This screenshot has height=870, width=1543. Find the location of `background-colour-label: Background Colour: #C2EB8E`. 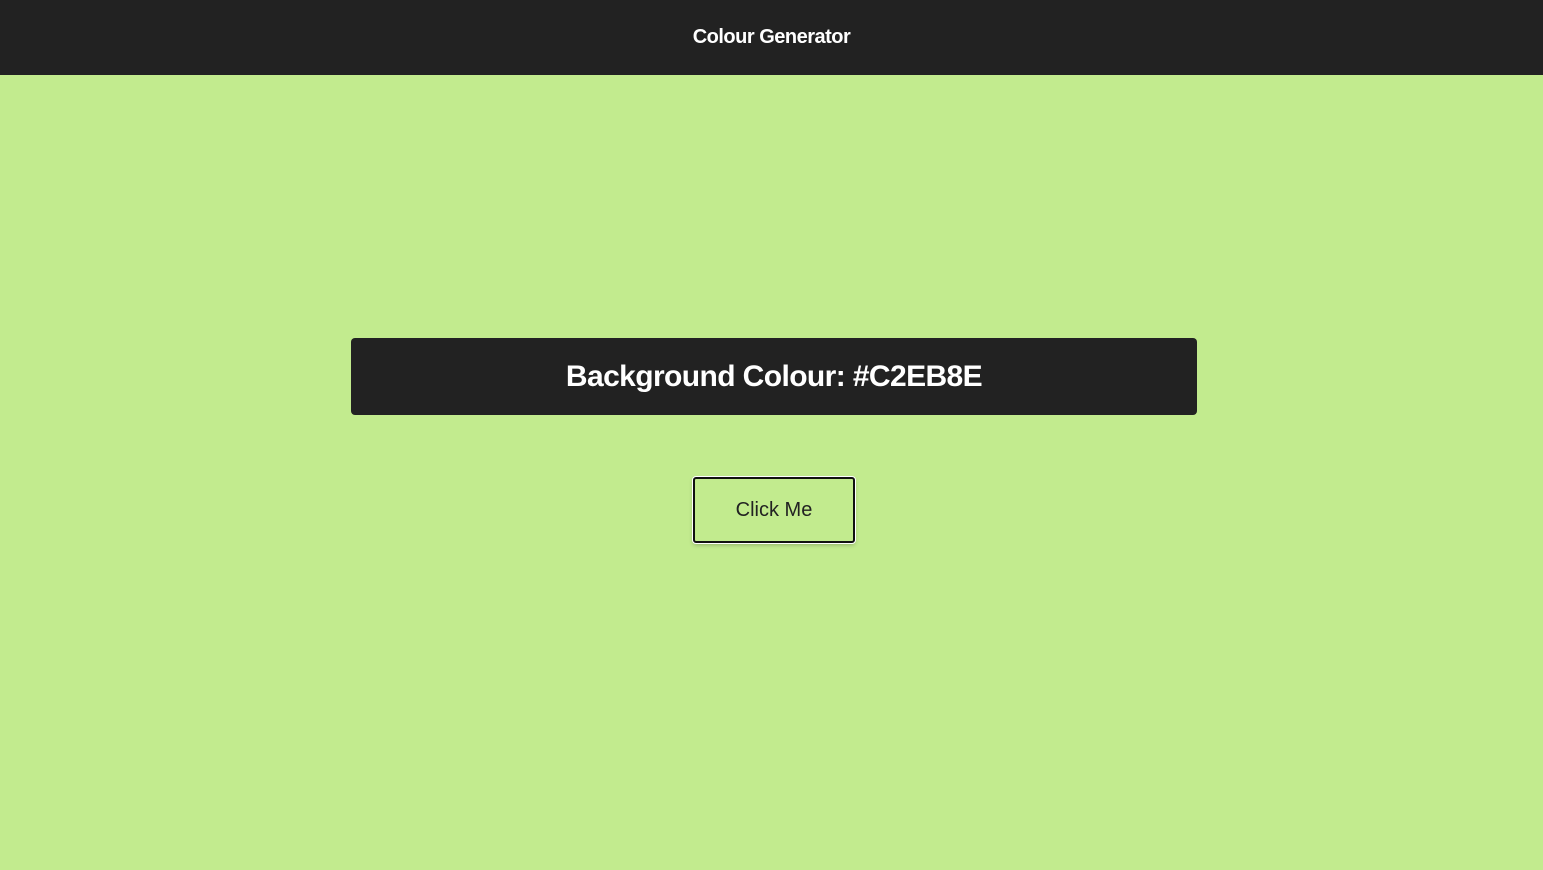

background-colour-label: Background Colour: #C2EB8E is located at coordinates (774, 376).